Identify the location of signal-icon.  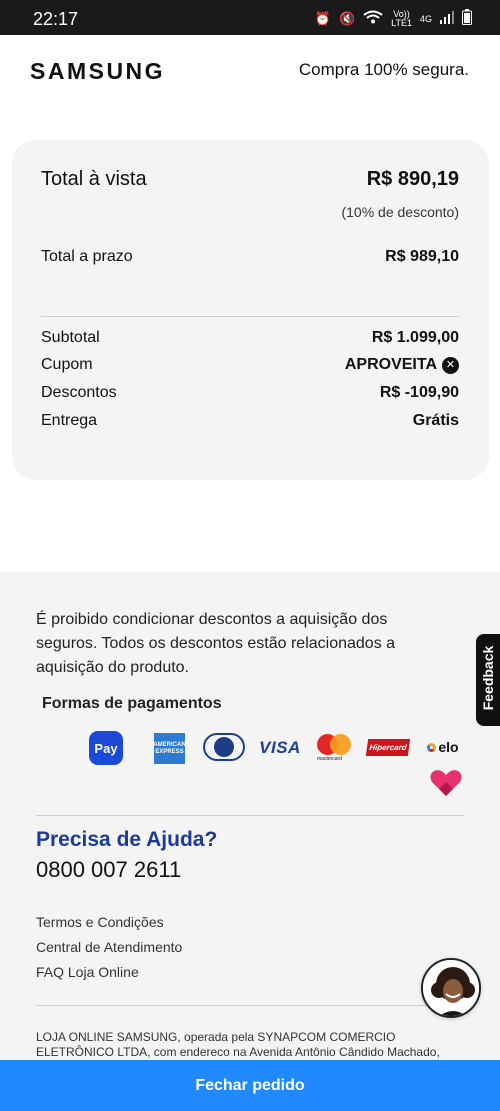
(447, 18).